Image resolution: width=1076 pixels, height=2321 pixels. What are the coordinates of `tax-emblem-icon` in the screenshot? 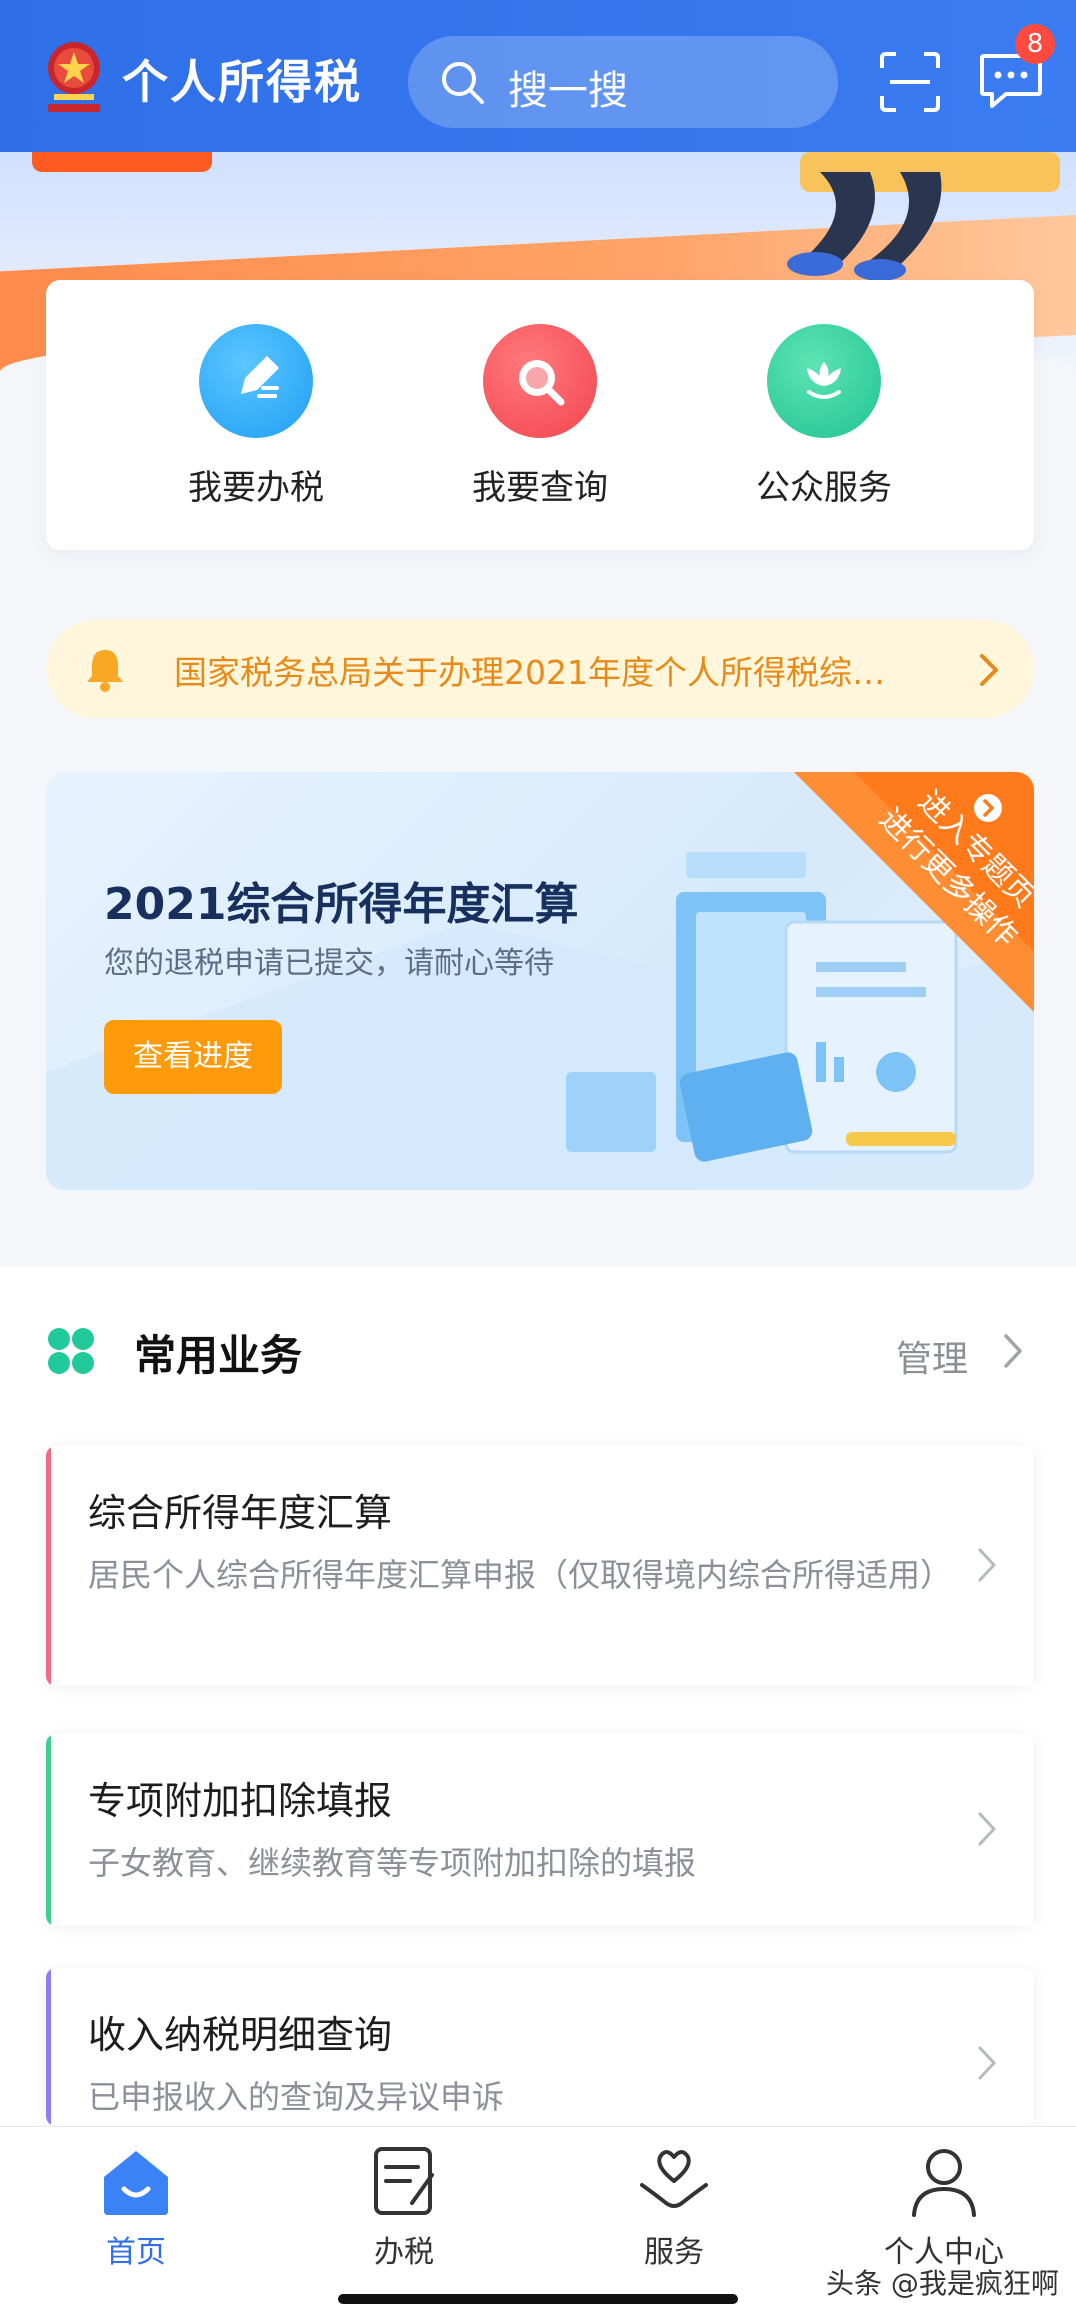 It's located at (74, 77).